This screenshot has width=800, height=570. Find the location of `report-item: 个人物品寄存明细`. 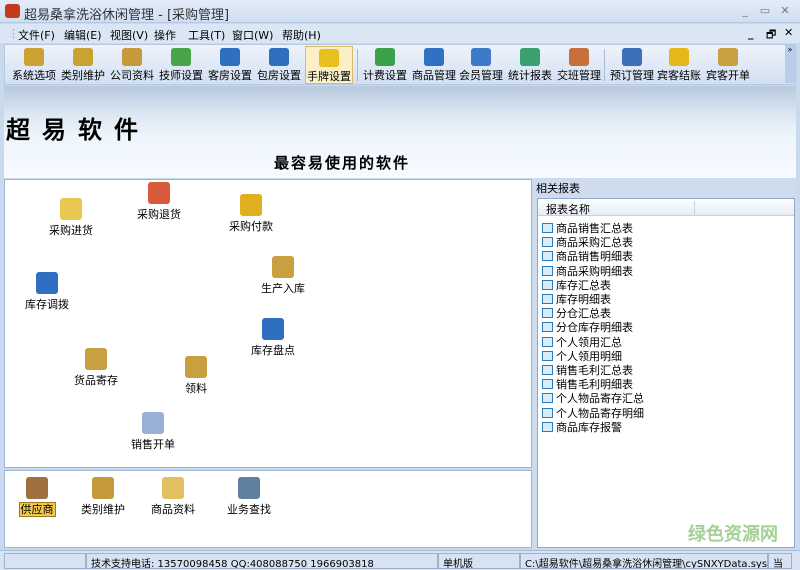

report-item: 个人物品寄存明细 is located at coordinates (593, 412).